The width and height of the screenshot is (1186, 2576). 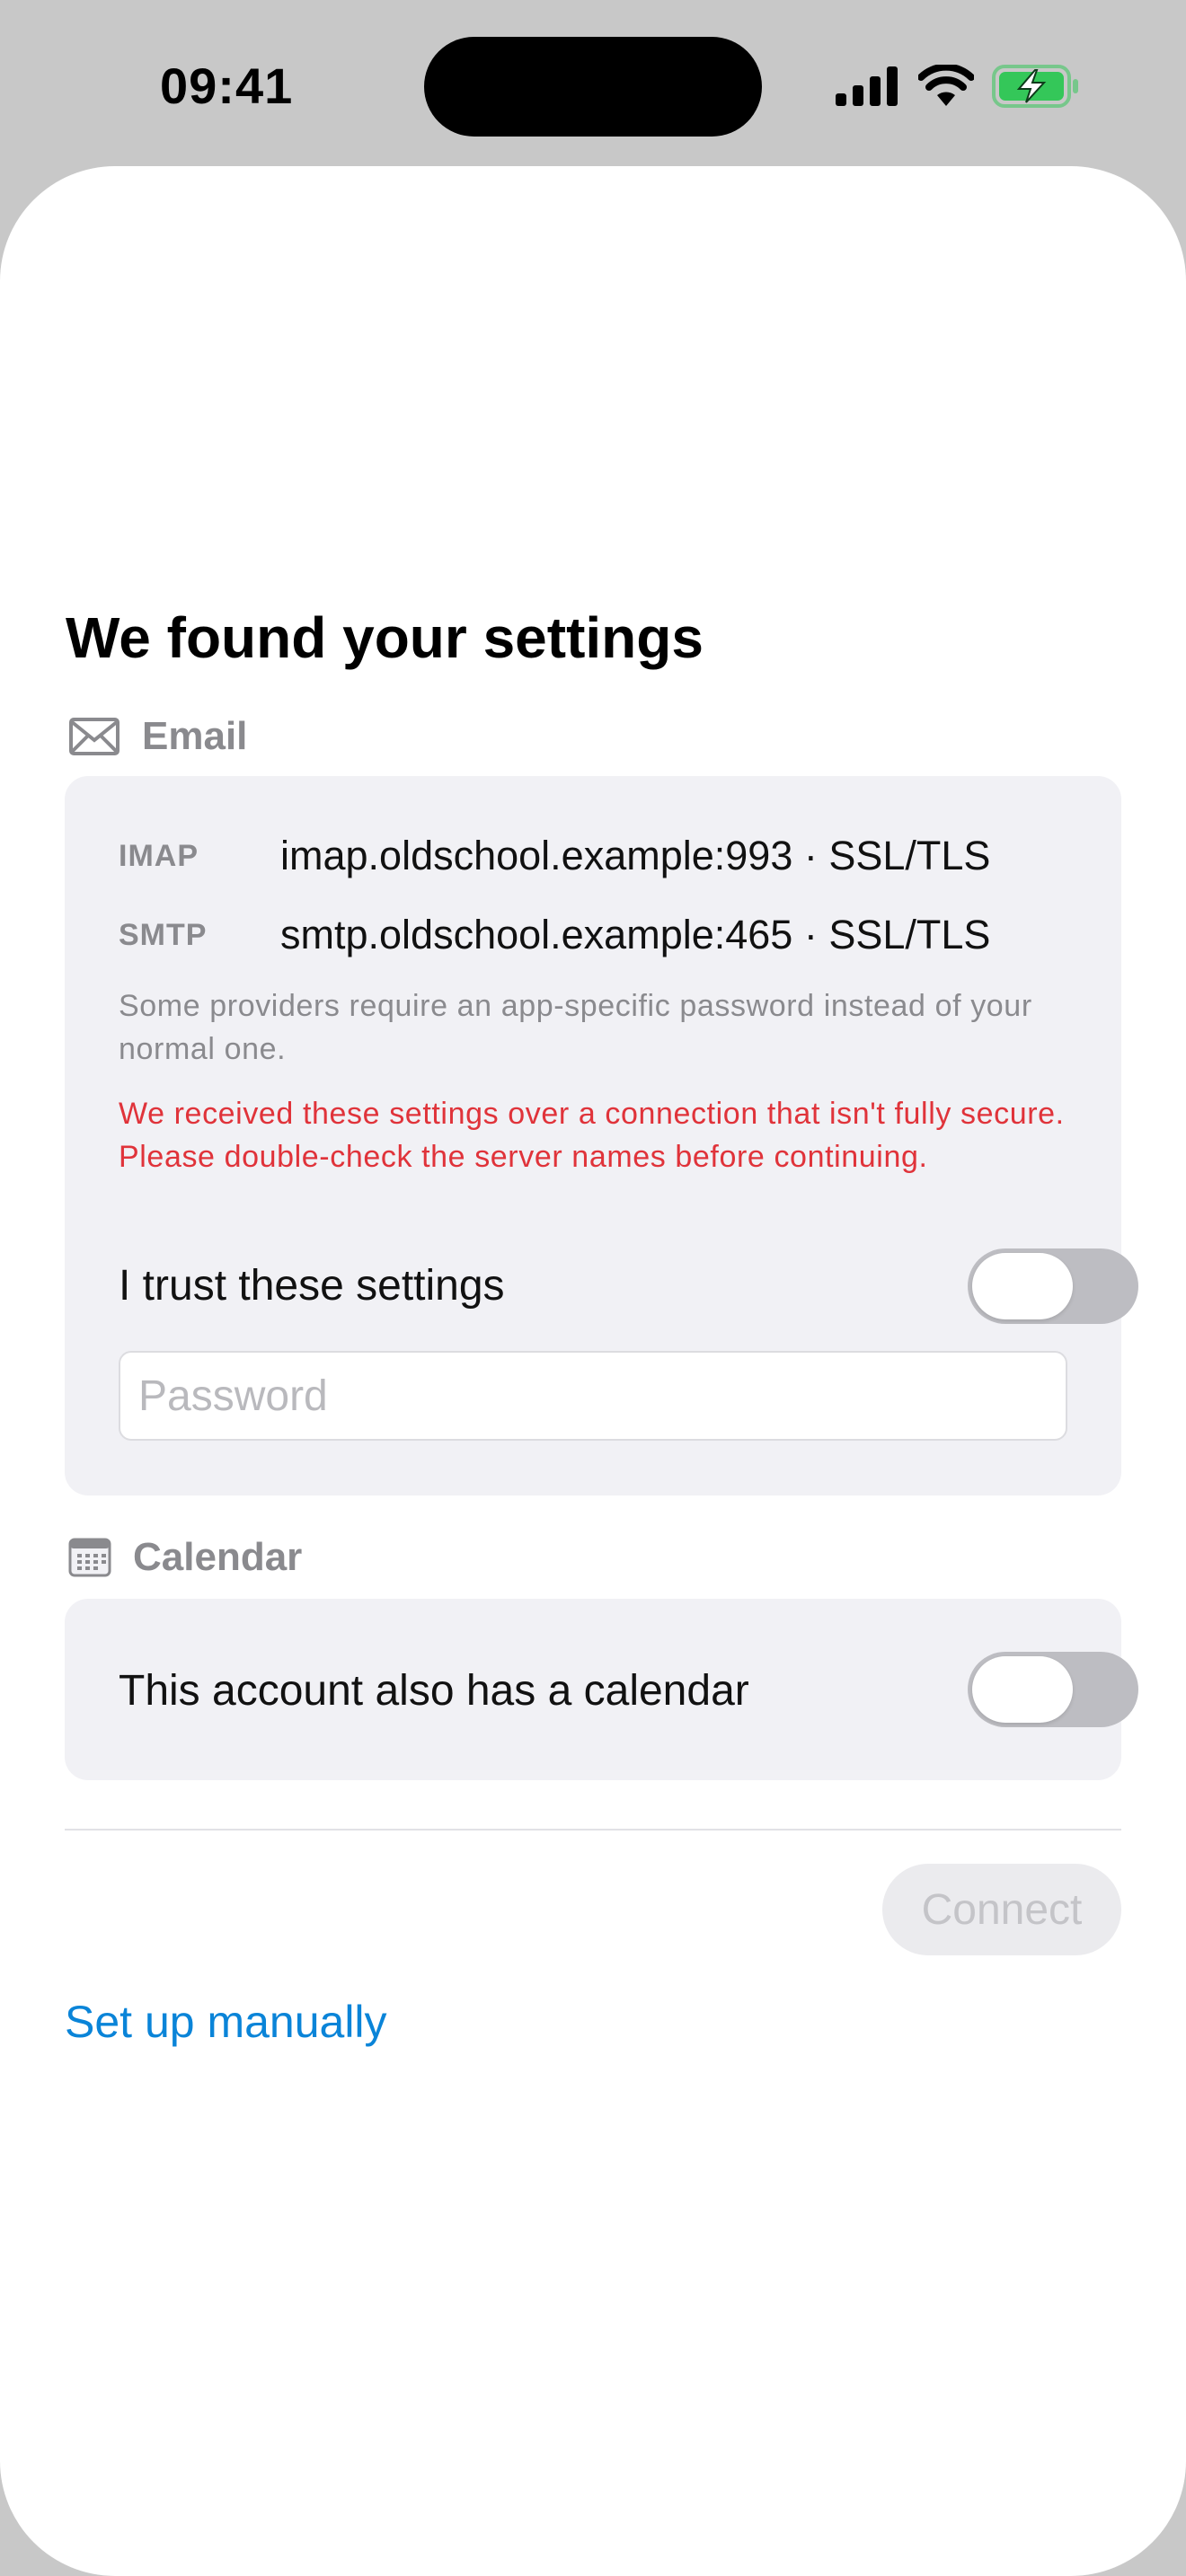 I want to click on wifi-icon, so click(x=946, y=85).